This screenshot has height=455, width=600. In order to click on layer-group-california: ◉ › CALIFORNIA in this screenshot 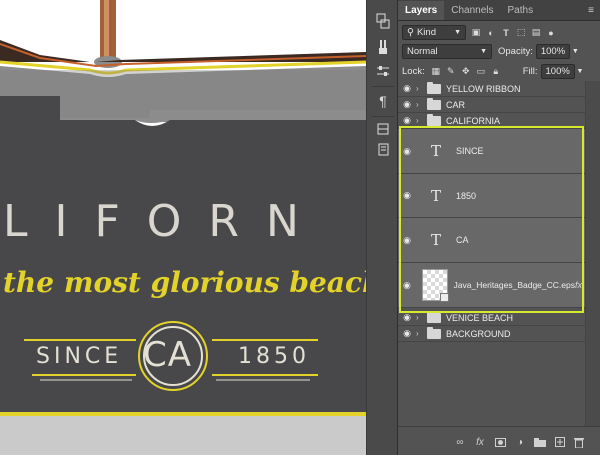, I will do `click(491, 121)`.